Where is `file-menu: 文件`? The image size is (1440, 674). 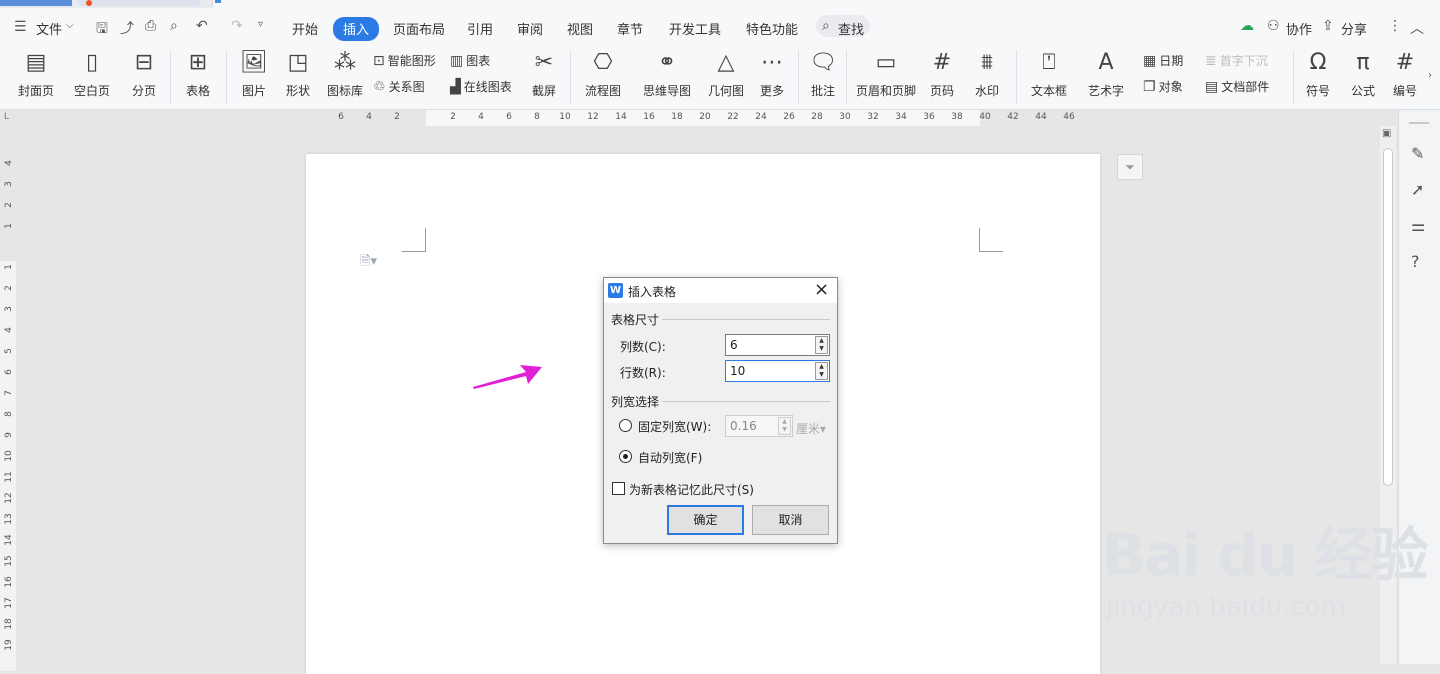 file-menu: 文件 is located at coordinates (49, 28).